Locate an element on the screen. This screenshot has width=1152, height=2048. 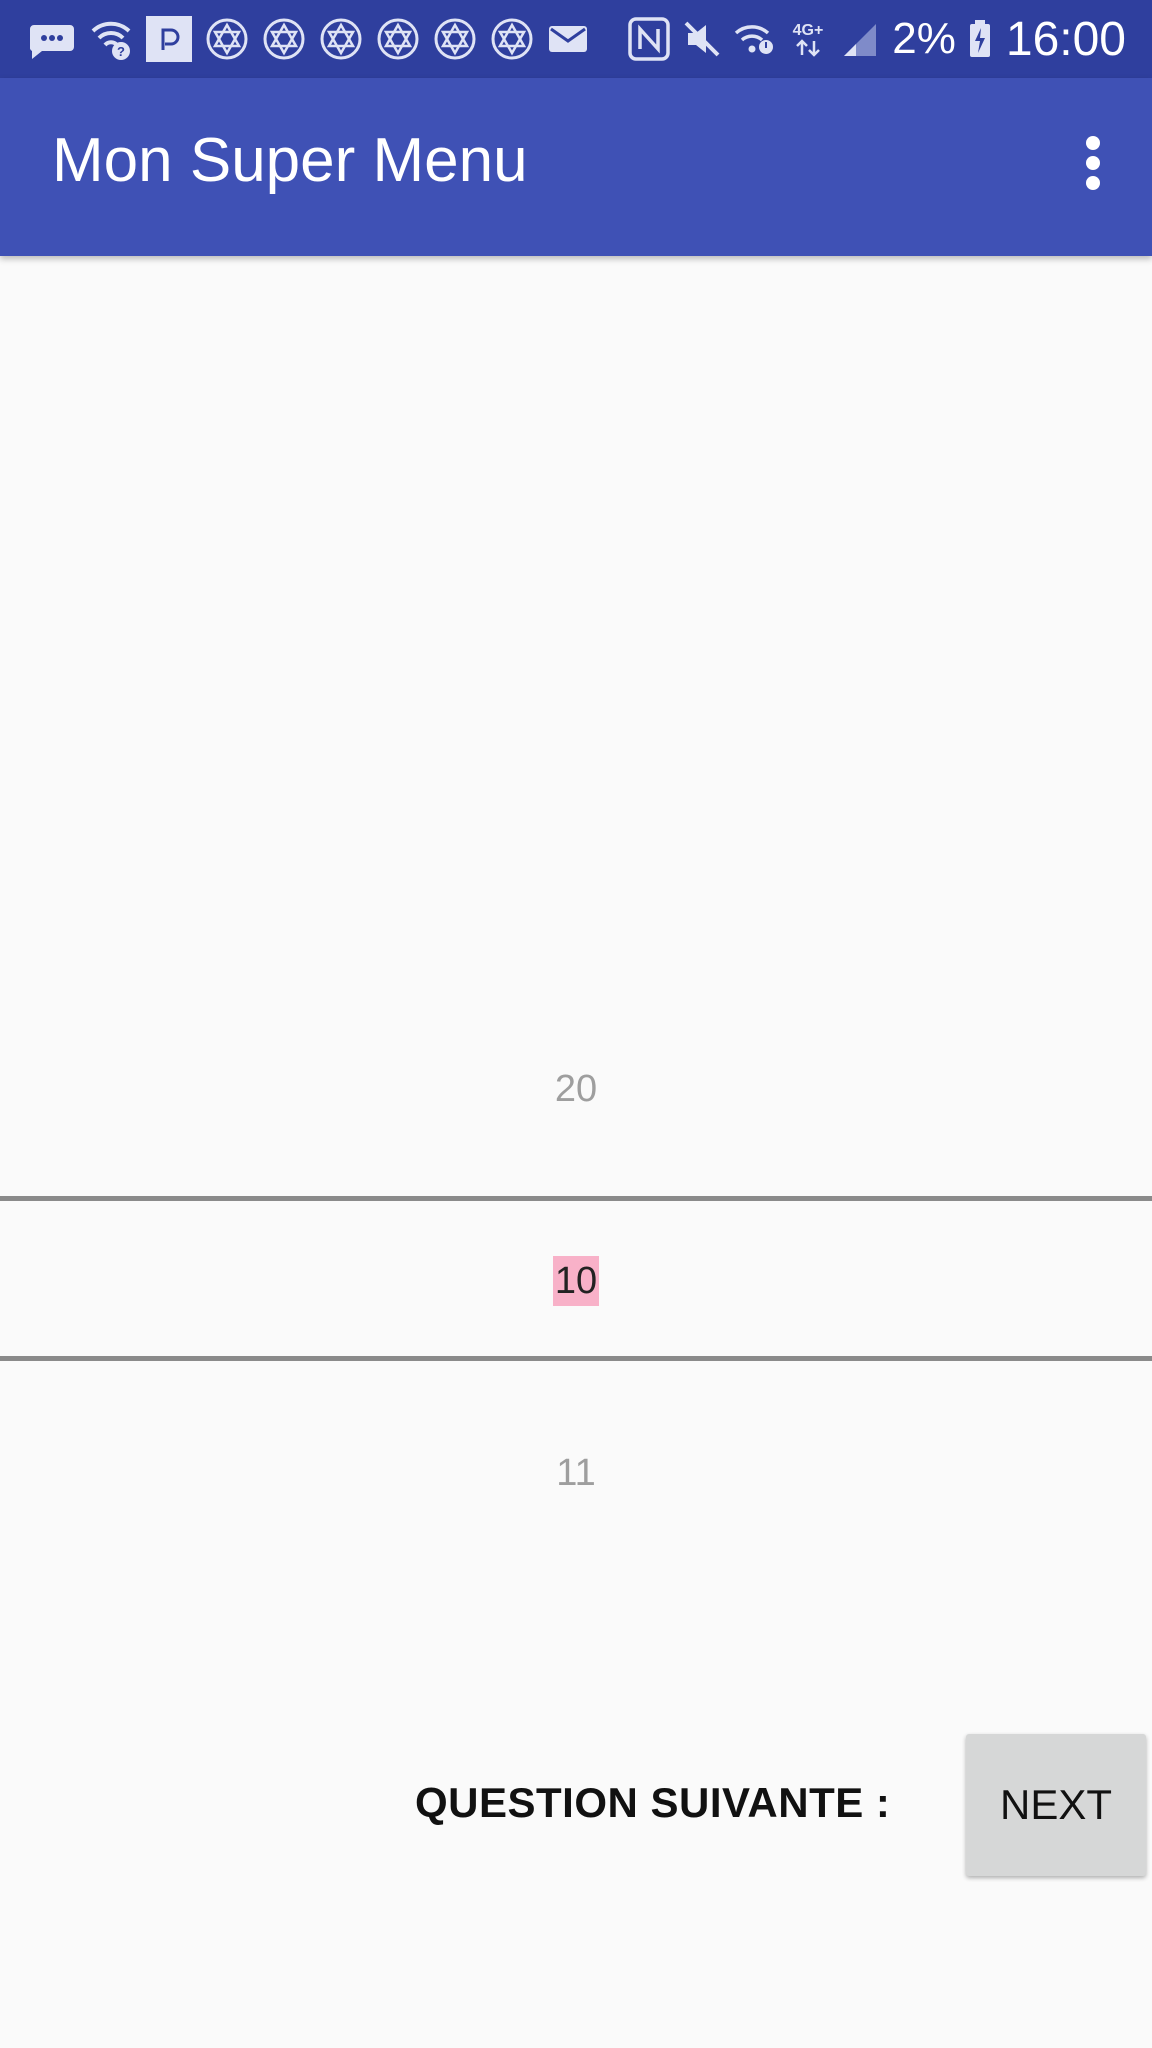
picker-selected-text: 10 is located at coordinates (576, 1281).